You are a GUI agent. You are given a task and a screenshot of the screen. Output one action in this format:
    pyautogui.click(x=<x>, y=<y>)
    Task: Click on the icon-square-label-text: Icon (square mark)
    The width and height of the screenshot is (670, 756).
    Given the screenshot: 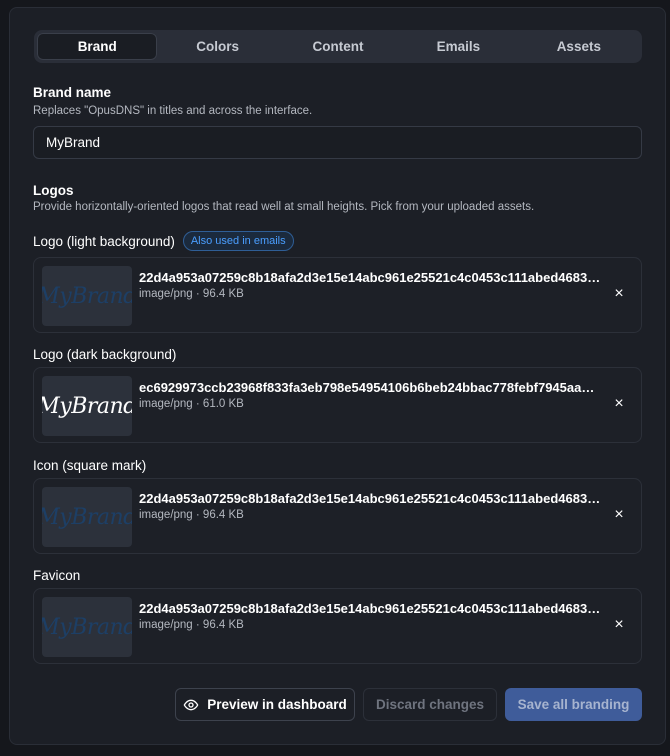 What is the action you would take?
    pyautogui.click(x=90, y=465)
    